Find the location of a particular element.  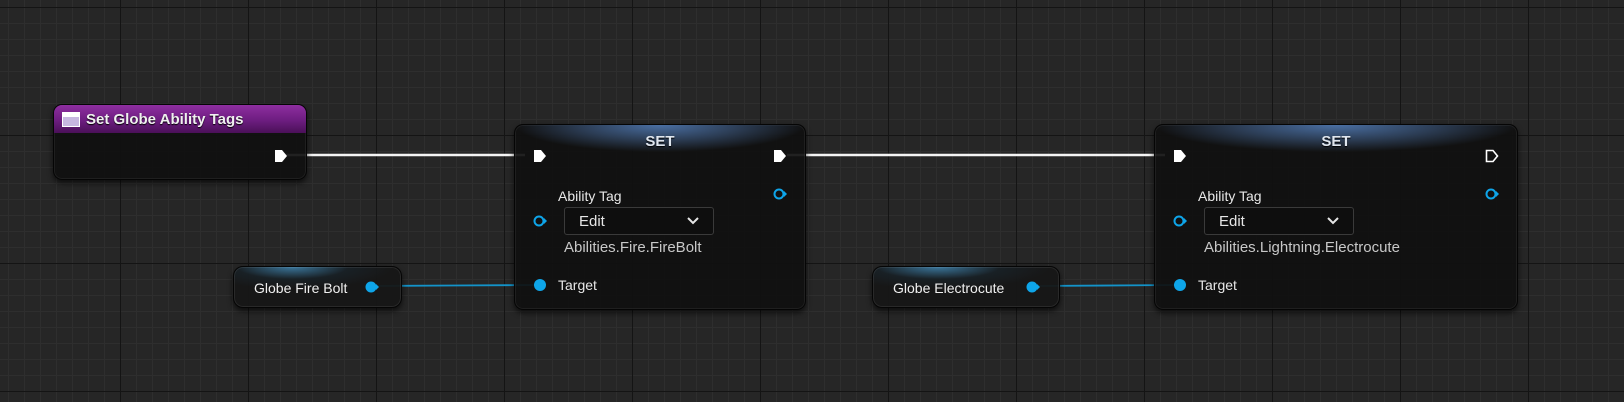

event-icon is located at coordinates (71, 119).